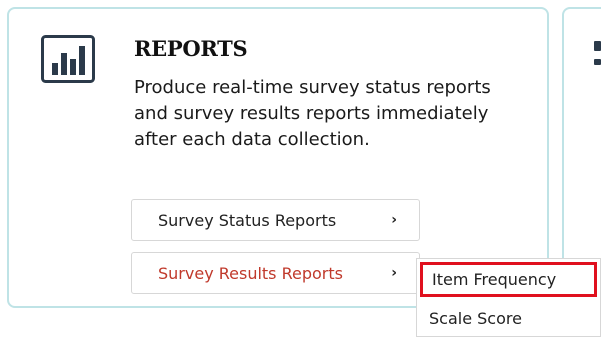 The height and width of the screenshot is (337, 601). What do you see at coordinates (247, 220) in the screenshot?
I see `survey-status-reports-label: Survey Status Reports` at bounding box center [247, 220].